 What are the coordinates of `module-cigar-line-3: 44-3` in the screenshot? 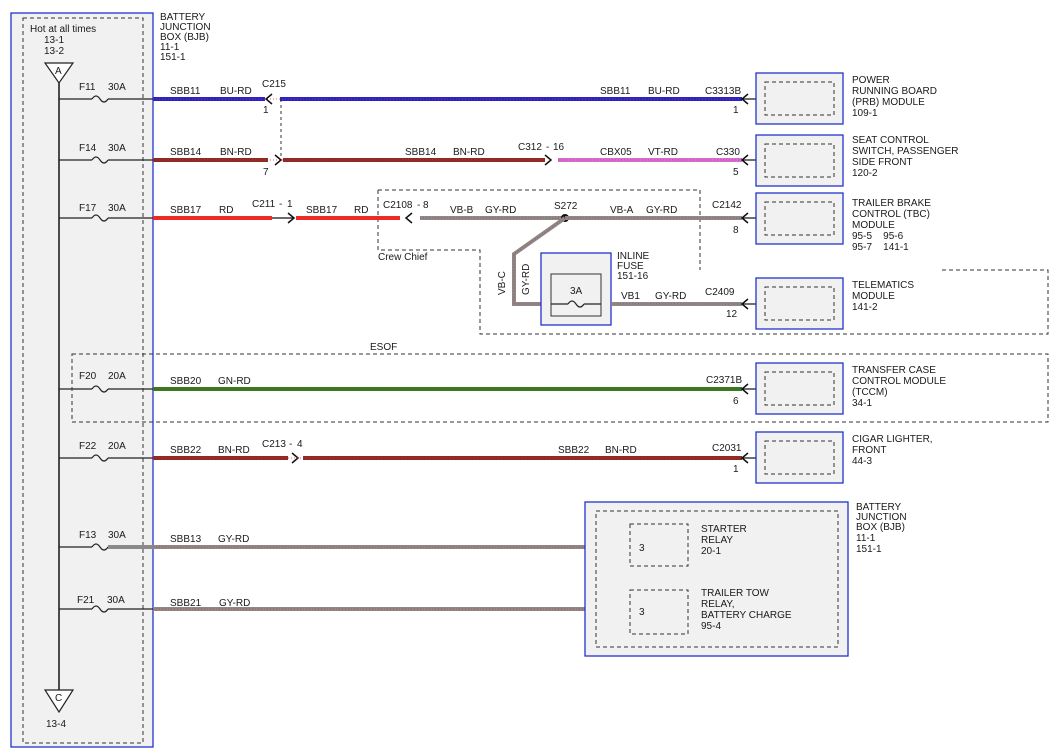 It's located at (862, 461).